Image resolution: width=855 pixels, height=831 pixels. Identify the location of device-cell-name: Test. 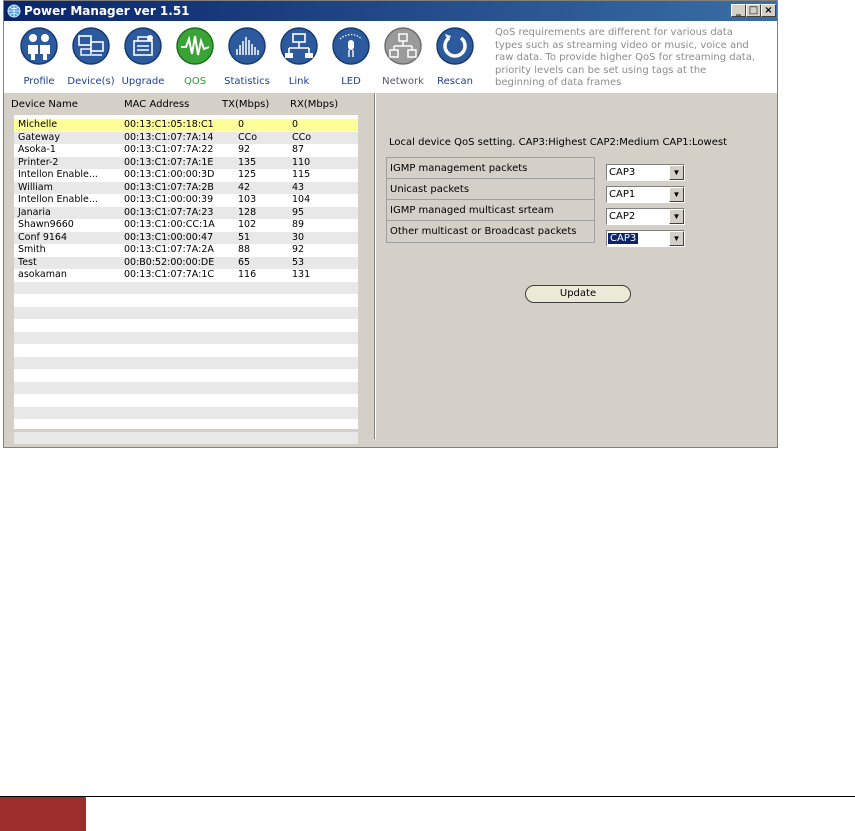
(27, 262).